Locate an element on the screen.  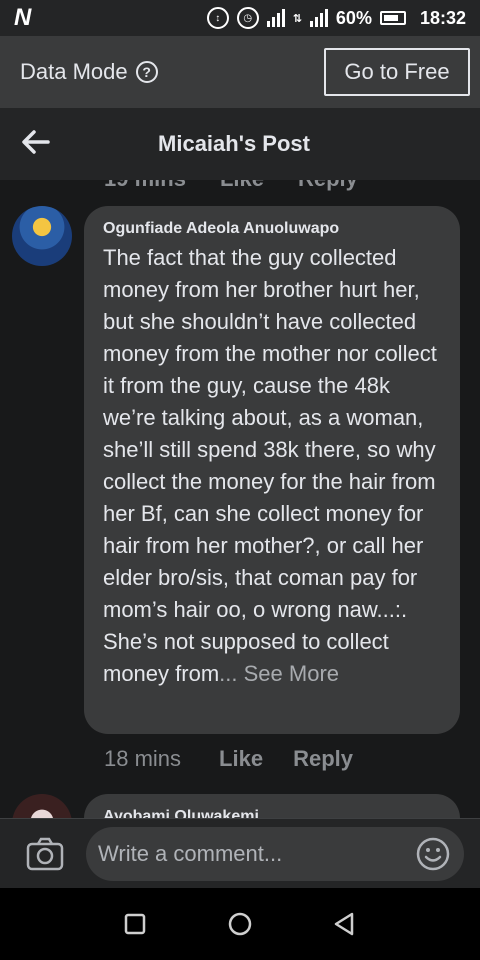
previous-comment-time: 19 mins is located at coordinates (145, 186).